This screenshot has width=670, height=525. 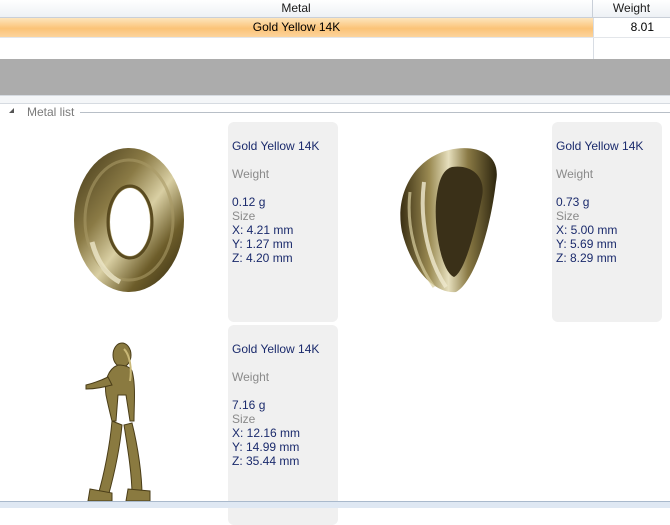 What do you see at coordinates (296, 27) in the screenshot?
I see `metal-cell: Gold Yellow 14K` at bounding box center [296, 27].